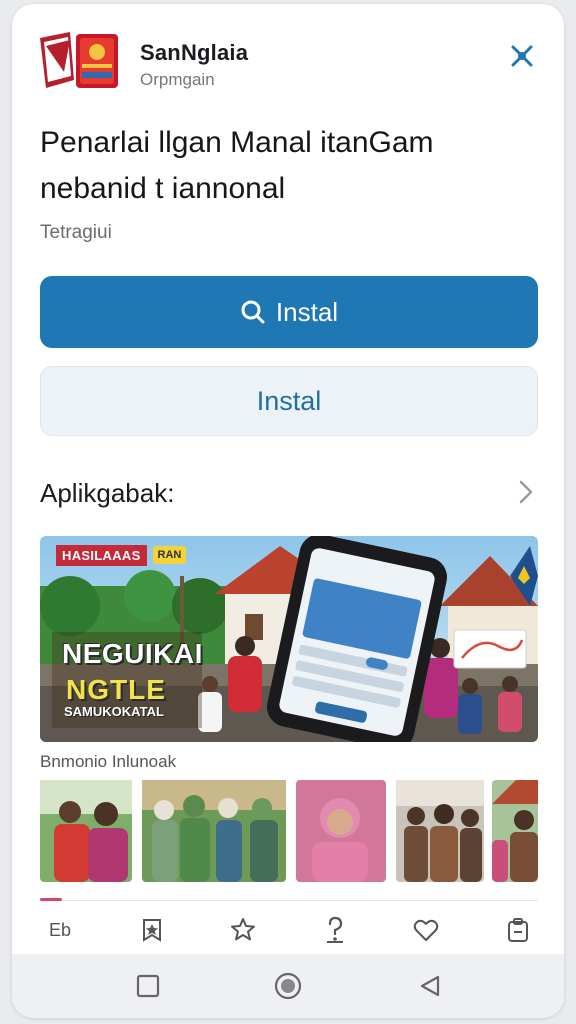  I want to click on screenshots-strip, so click(289, 831).